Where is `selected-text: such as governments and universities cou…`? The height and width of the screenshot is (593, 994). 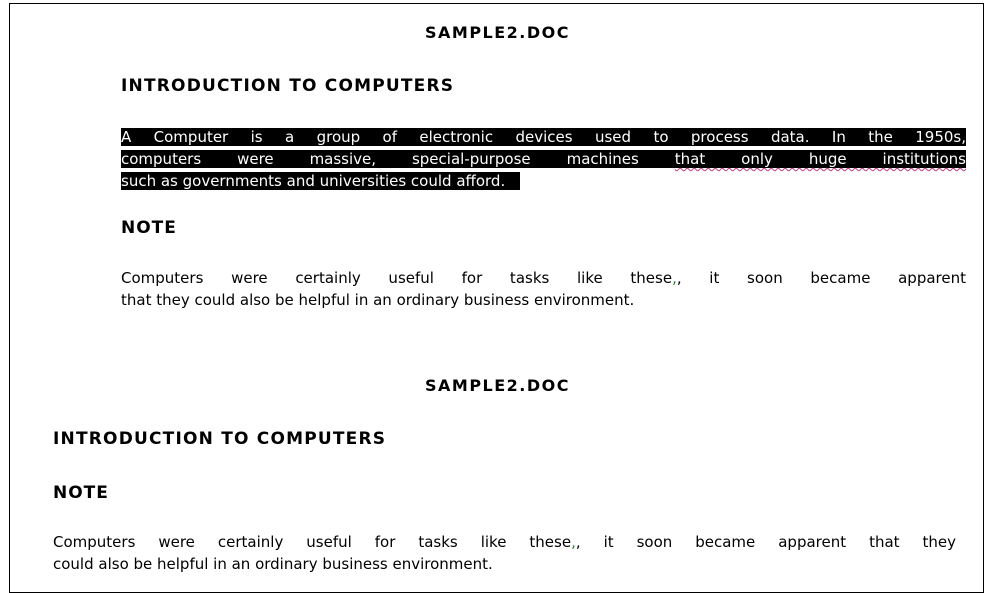
selected-text: such as governments and universities cou… is located at coordinates (320, 181).